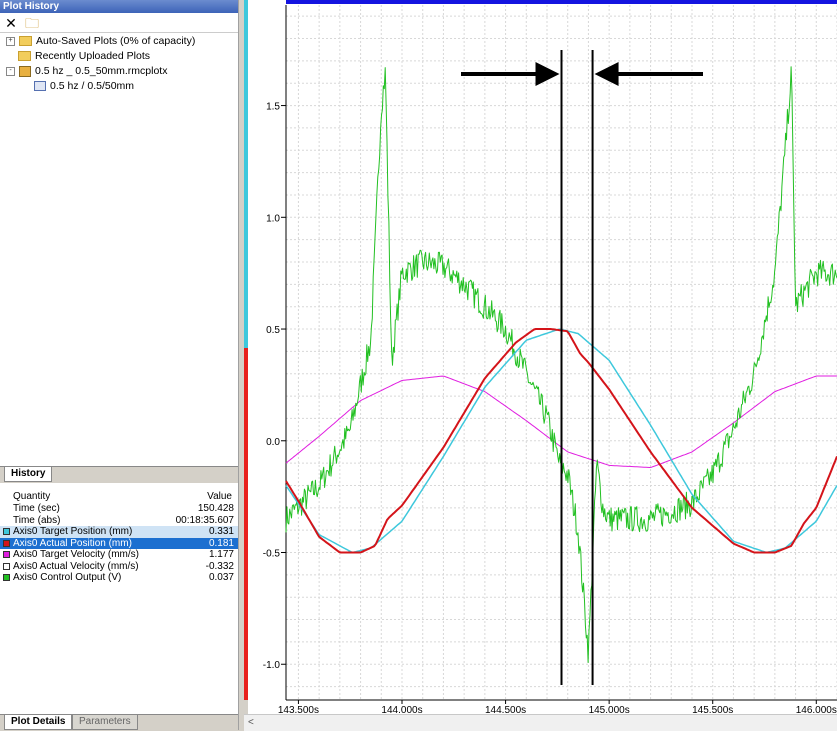 The width and height of the screenshot is (837, 731). I want to click on quantity-value: 0.037, so click(221, 577).